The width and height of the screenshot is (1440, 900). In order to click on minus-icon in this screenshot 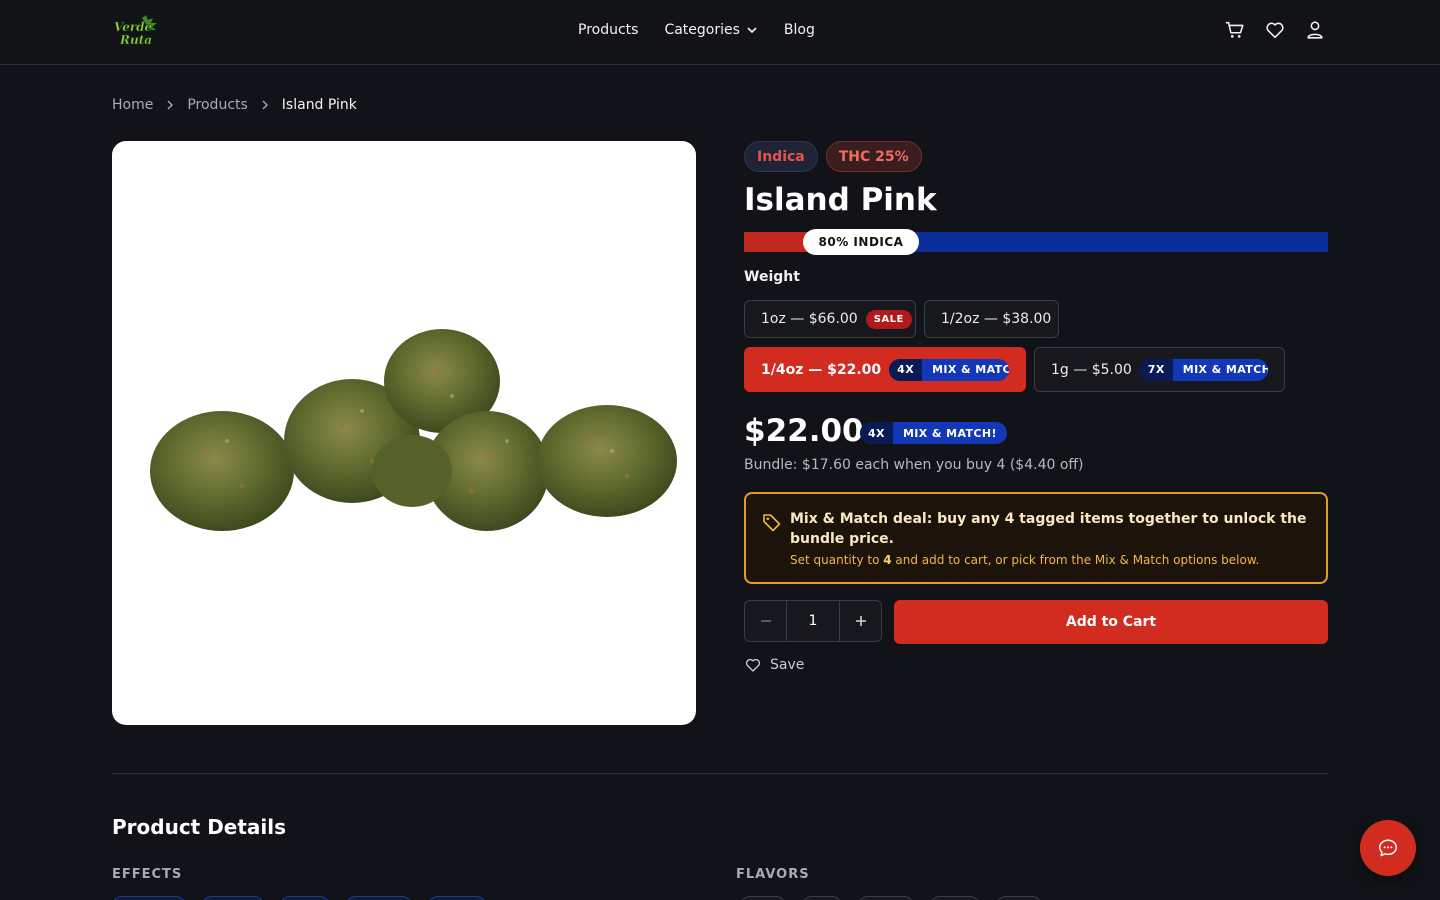, I will do `click(765, 621)`.